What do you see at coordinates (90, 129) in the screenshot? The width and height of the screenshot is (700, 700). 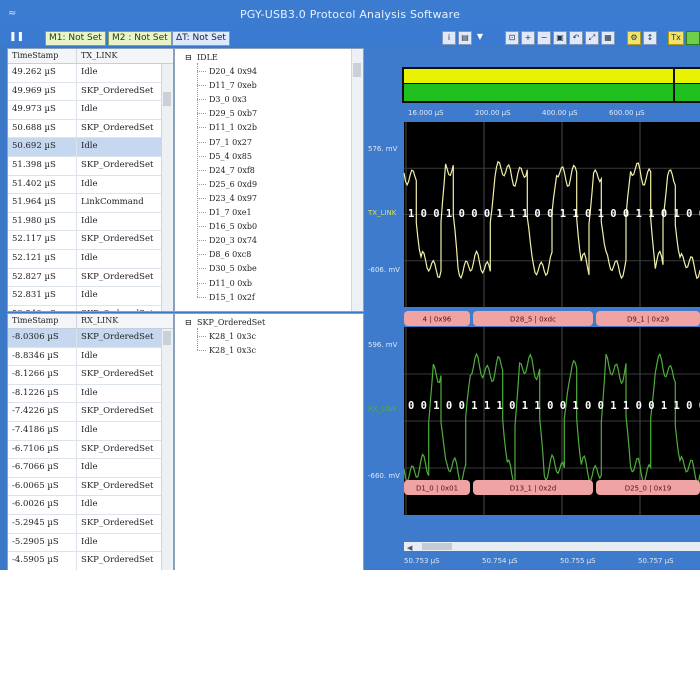 I see `table-row: 50.688 µS SKP_OrderedSet` at bounding box center [90, 129].